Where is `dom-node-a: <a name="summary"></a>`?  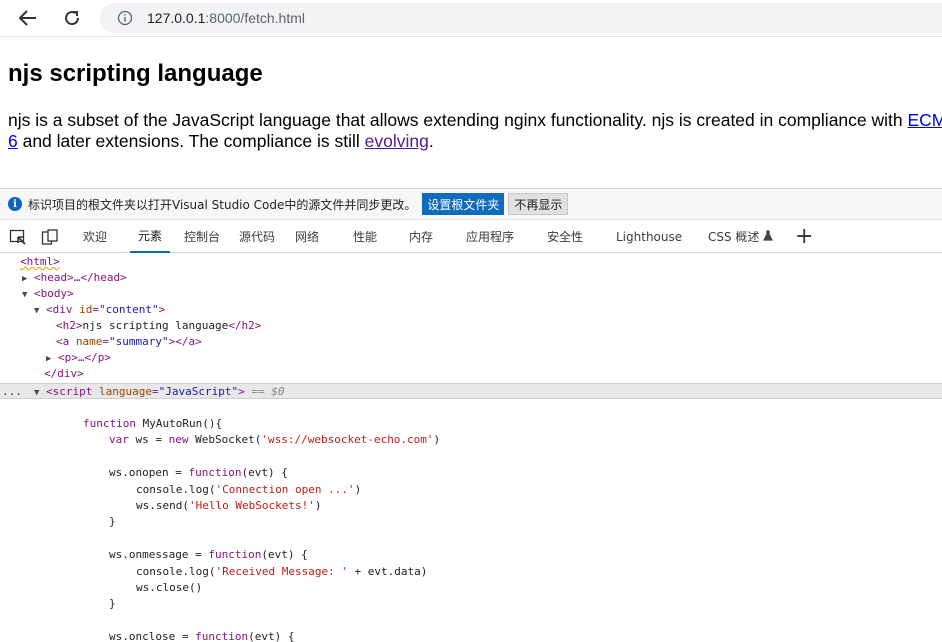 dom-node-a: <a name="summary"></a> is located at coordinates (471, 342).